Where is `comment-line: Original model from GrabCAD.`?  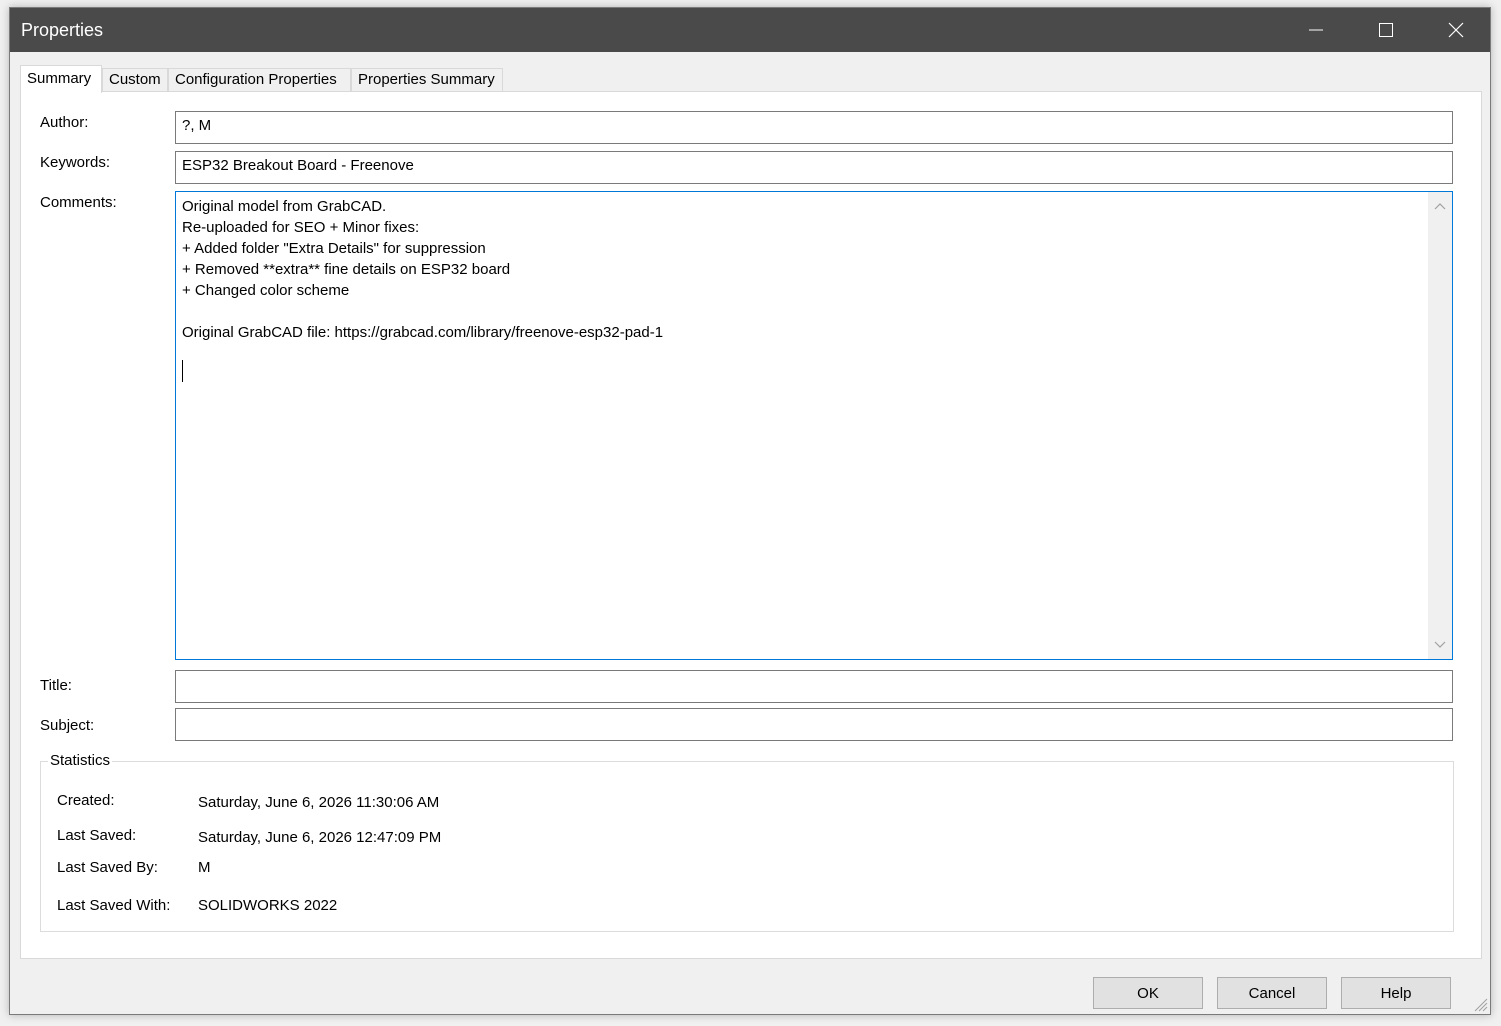
comment-line: Original model from GrabCAD. is located at coordinates (284, 206).